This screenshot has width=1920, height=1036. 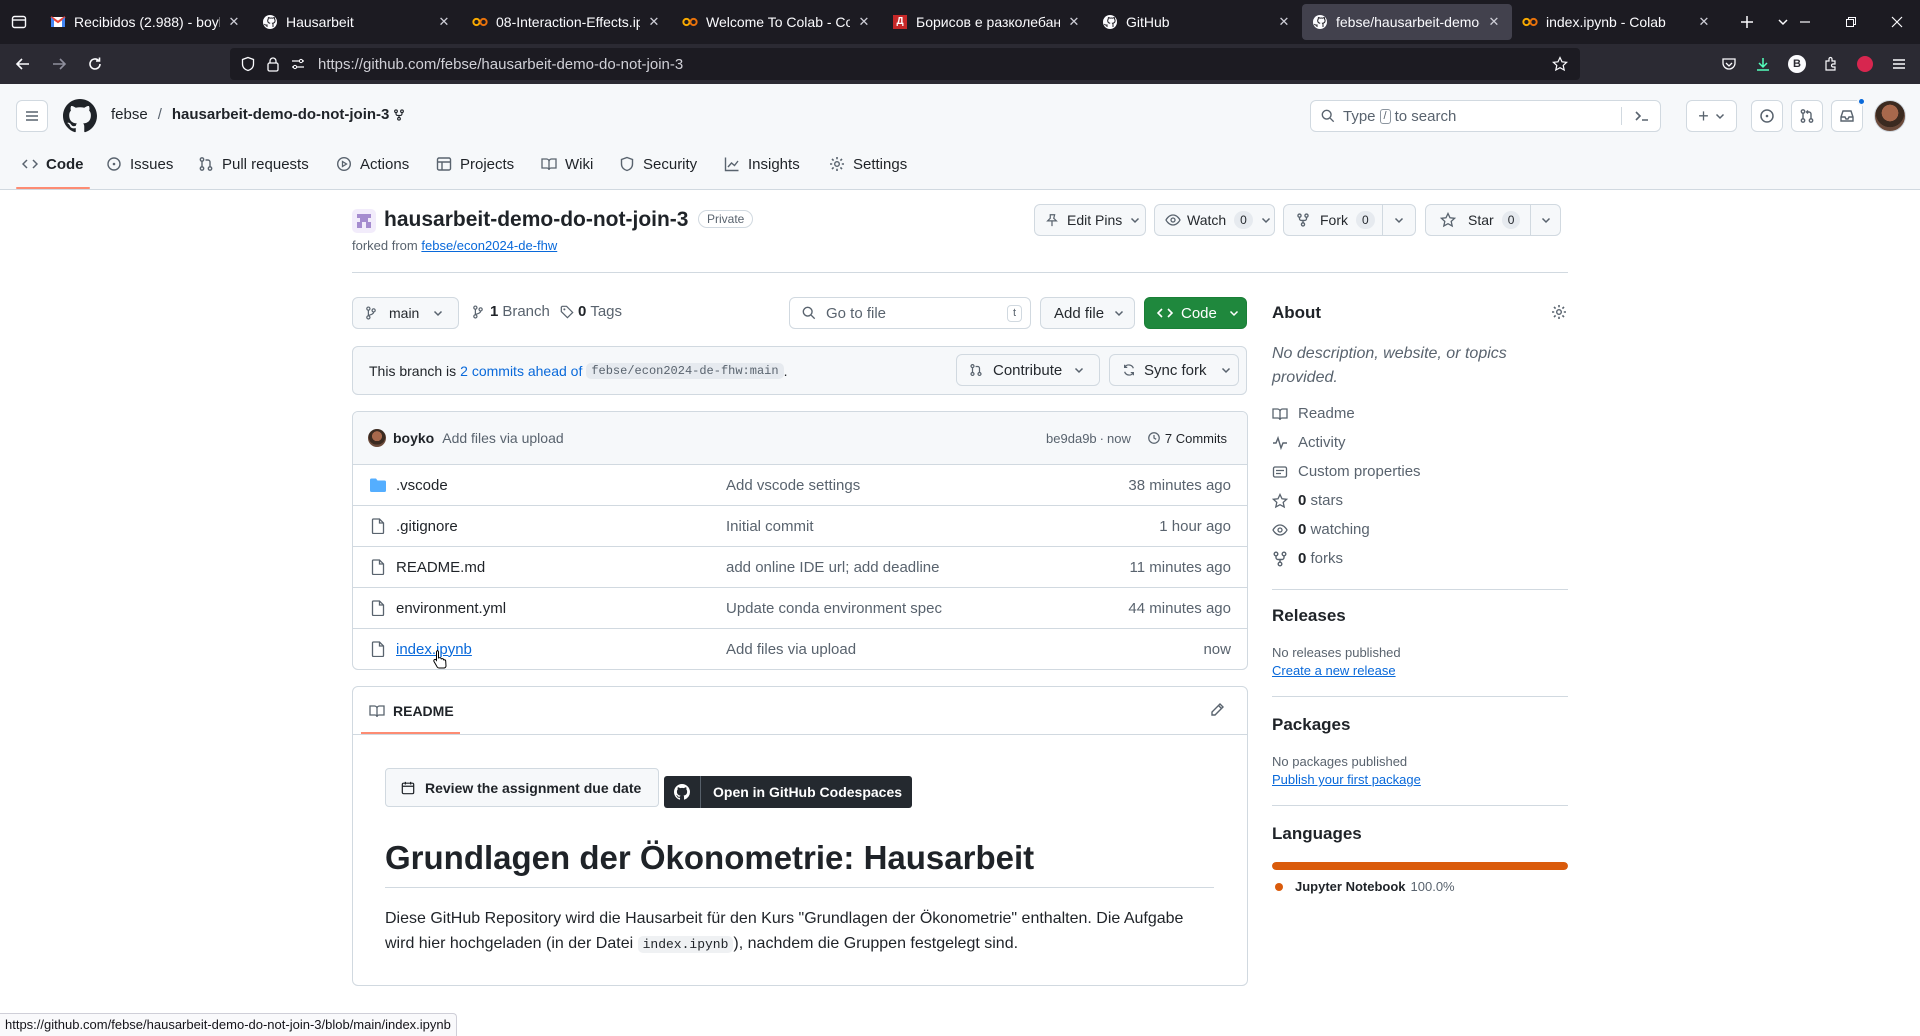 What do you see at coordinates (833, 567) in the screenshot?
I see `file-commit-message: add online IDE url; add deadline` at bounding box center [833, 567].